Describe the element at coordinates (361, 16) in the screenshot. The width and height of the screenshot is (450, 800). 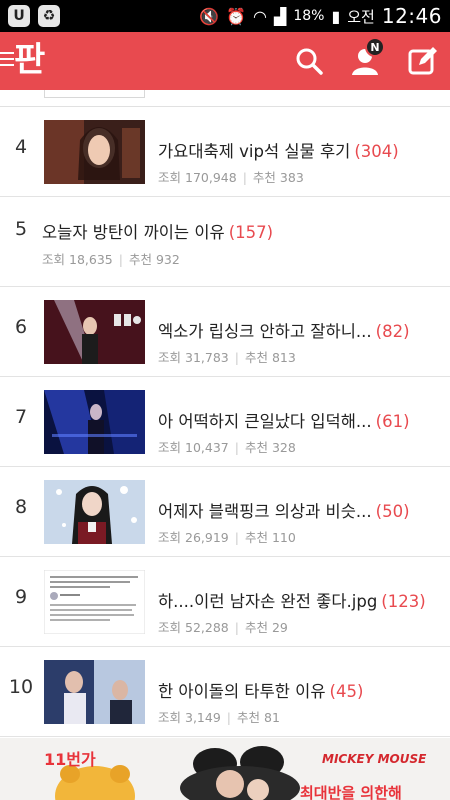
I see `ampm-label: 오전` at that location.